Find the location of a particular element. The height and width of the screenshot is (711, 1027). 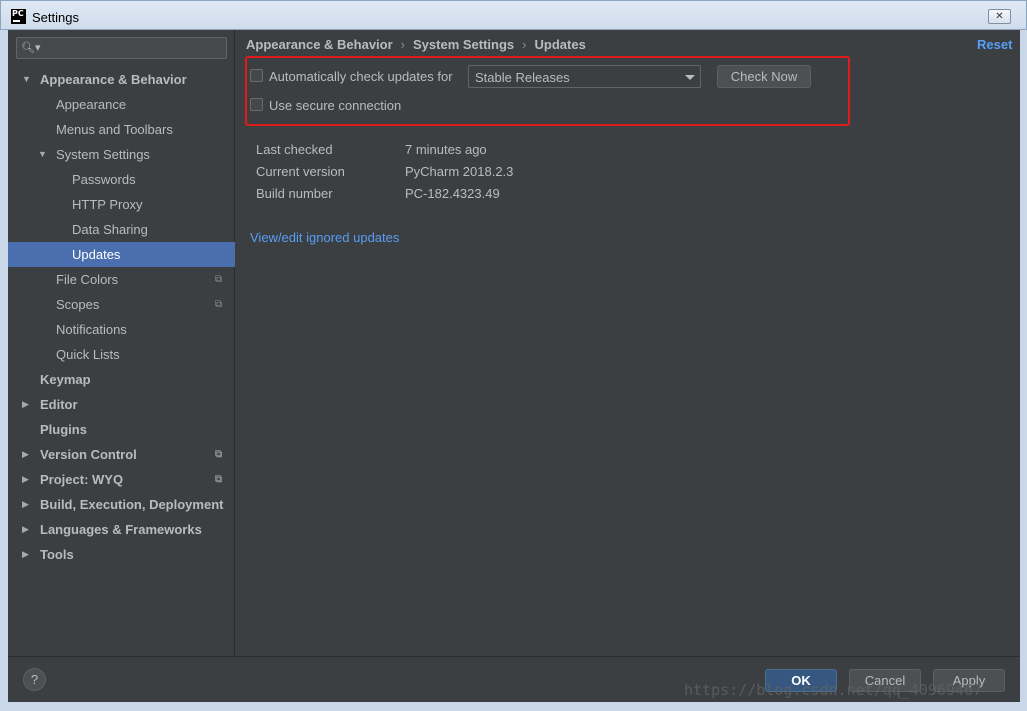

sidebar-item-label: Menus and Toolbars is located at coordinates (114, 129).